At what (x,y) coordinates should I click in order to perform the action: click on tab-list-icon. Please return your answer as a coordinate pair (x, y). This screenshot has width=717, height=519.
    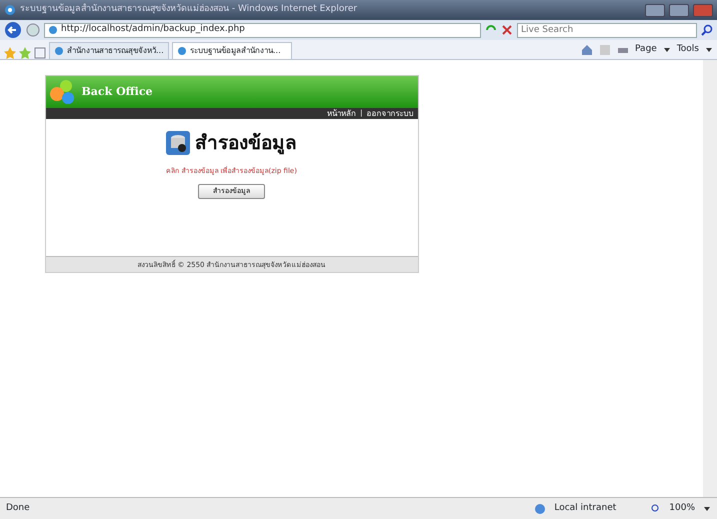
    Looking at the image, I should click on (40, 53).